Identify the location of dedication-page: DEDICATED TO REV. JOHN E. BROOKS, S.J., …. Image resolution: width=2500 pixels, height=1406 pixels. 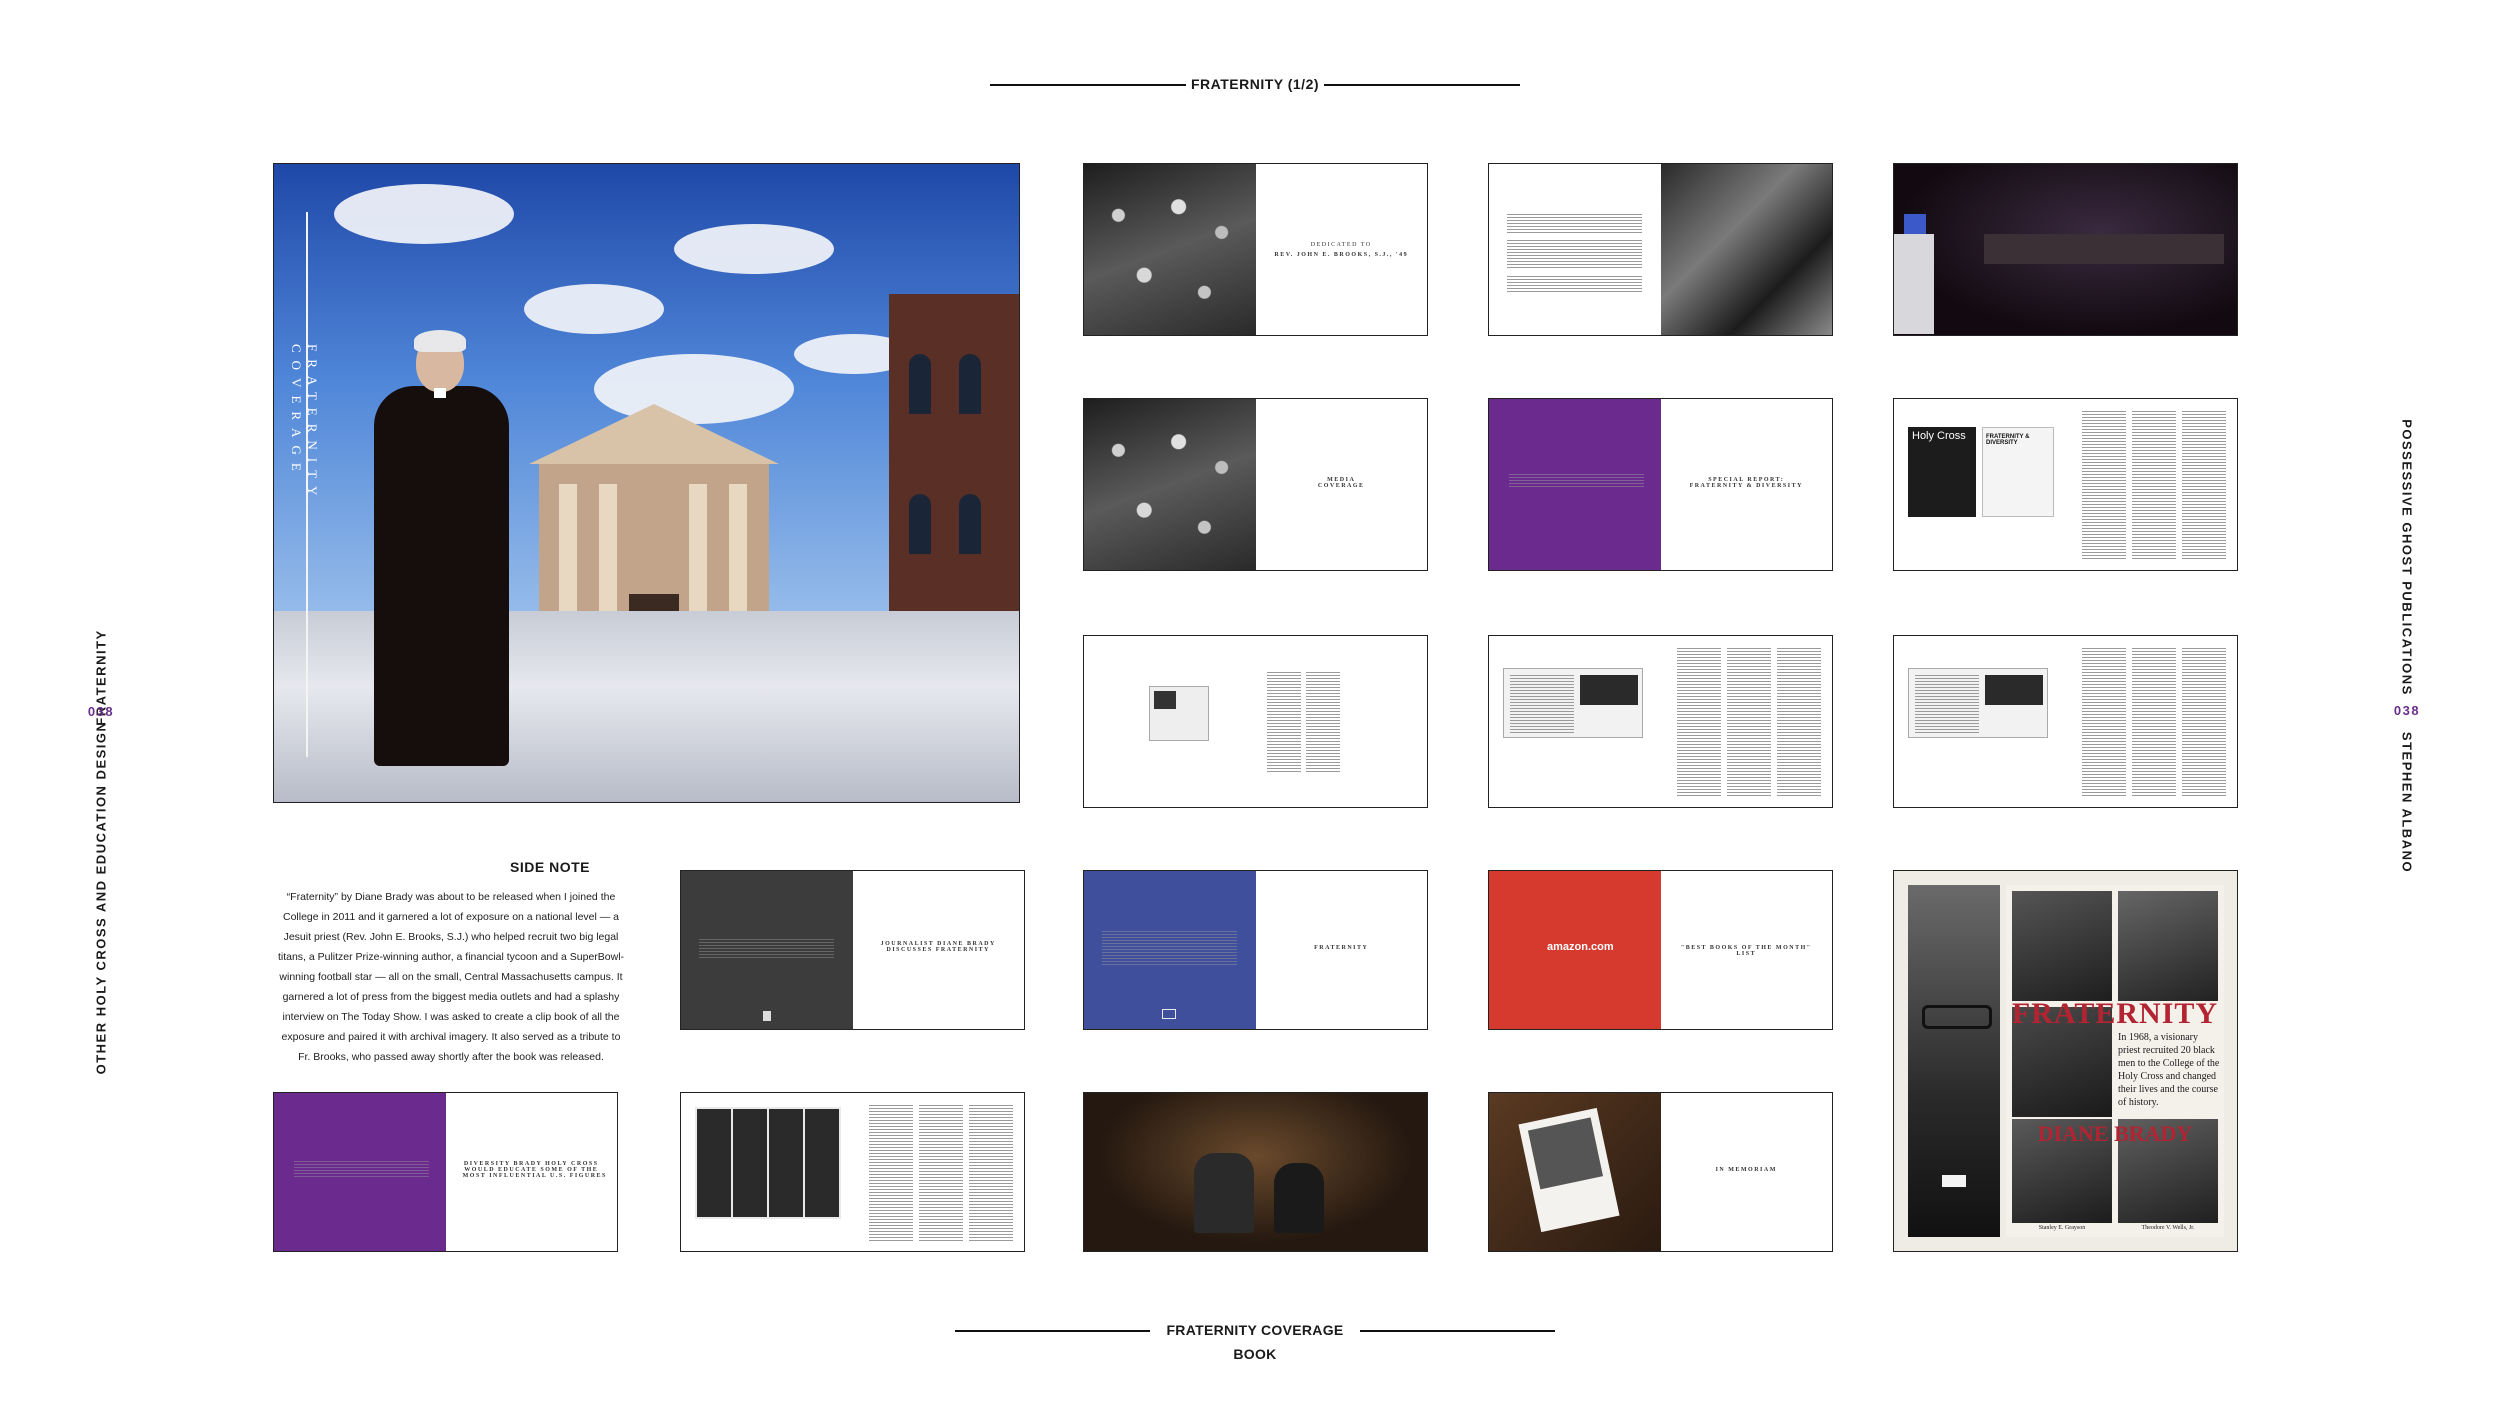
(1342, 249).